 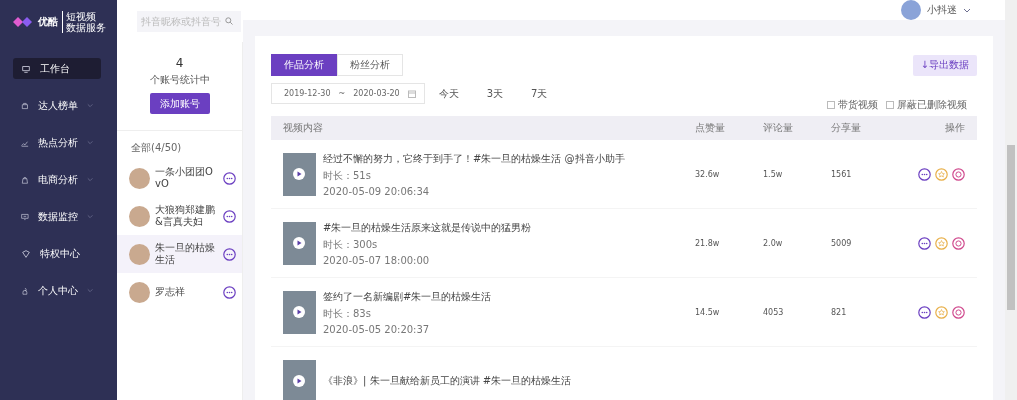 What do you see at coordinates (539, 93) in the screenshot?
I see `range-button: 7天` at bounding box center [539, 93].